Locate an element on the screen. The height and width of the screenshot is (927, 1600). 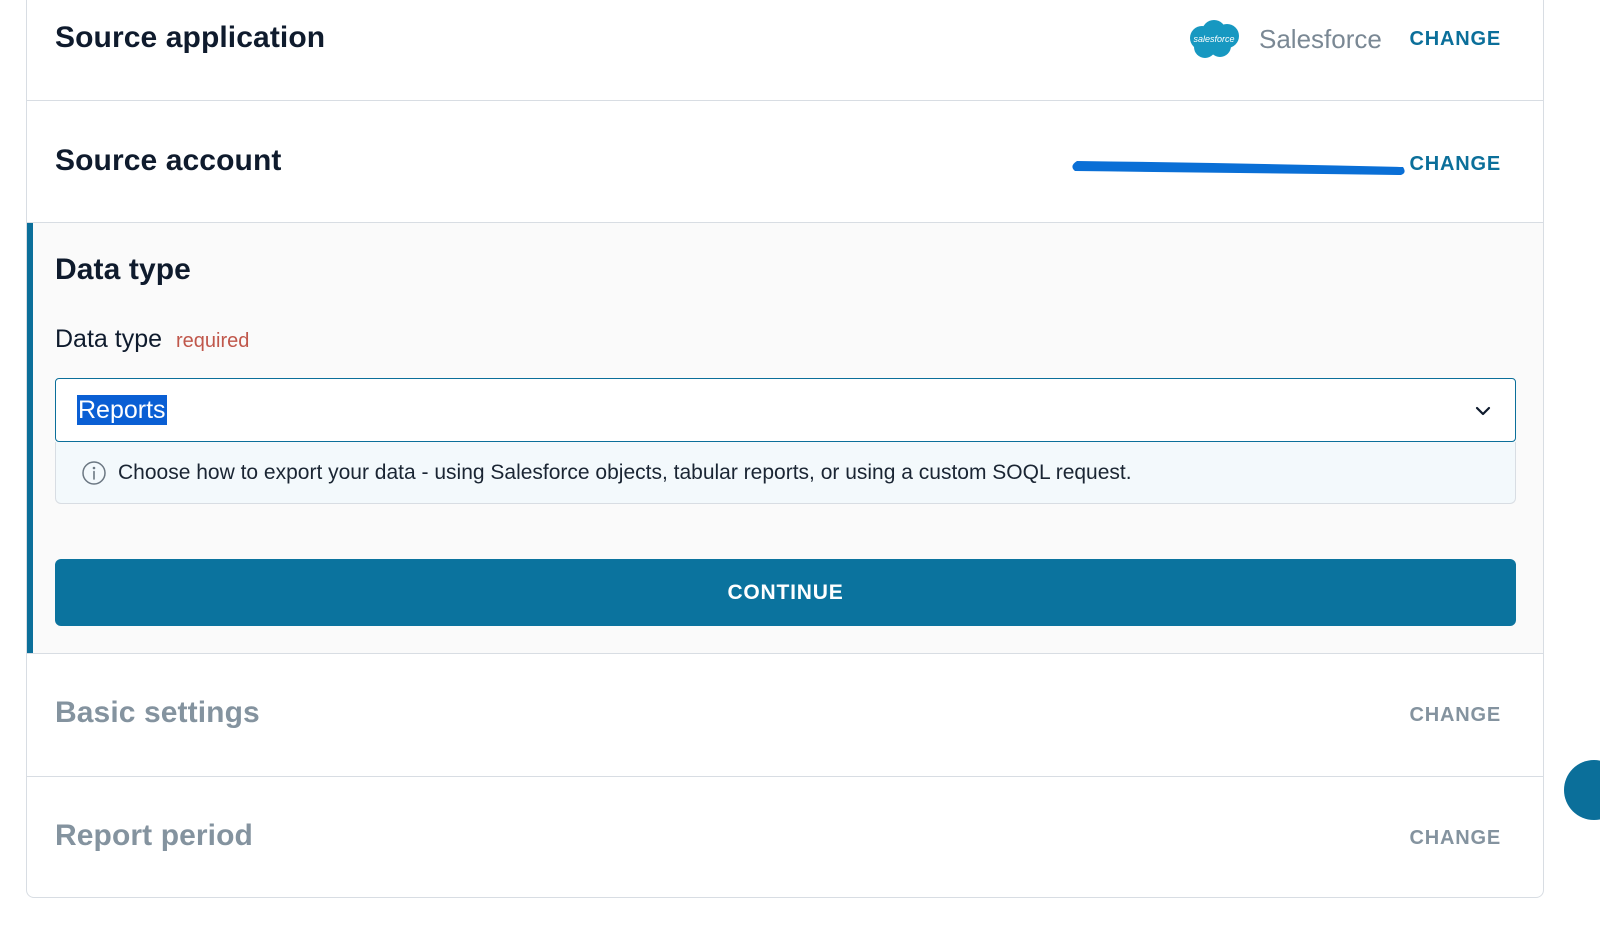
redacted-account-name is located at coordinates (1238, 168).